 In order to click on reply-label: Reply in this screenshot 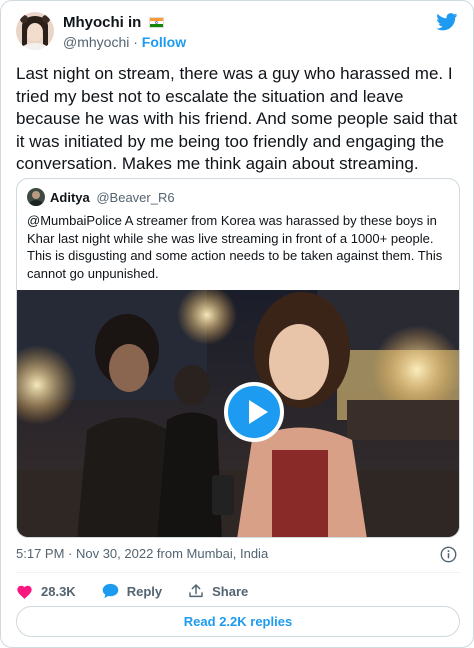, I will do `click(144, 591)`.